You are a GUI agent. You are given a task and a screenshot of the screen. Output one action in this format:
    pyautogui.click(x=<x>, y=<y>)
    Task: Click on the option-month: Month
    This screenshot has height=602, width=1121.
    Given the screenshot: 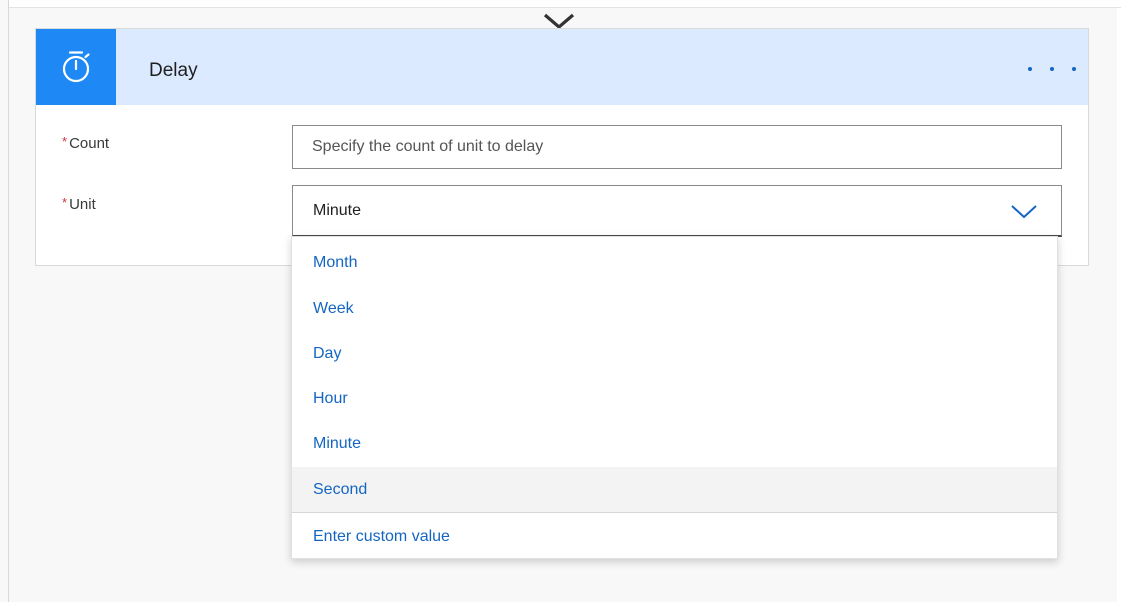 What is the action you would take?
    pyautogui.click(x=674, y=262)
    